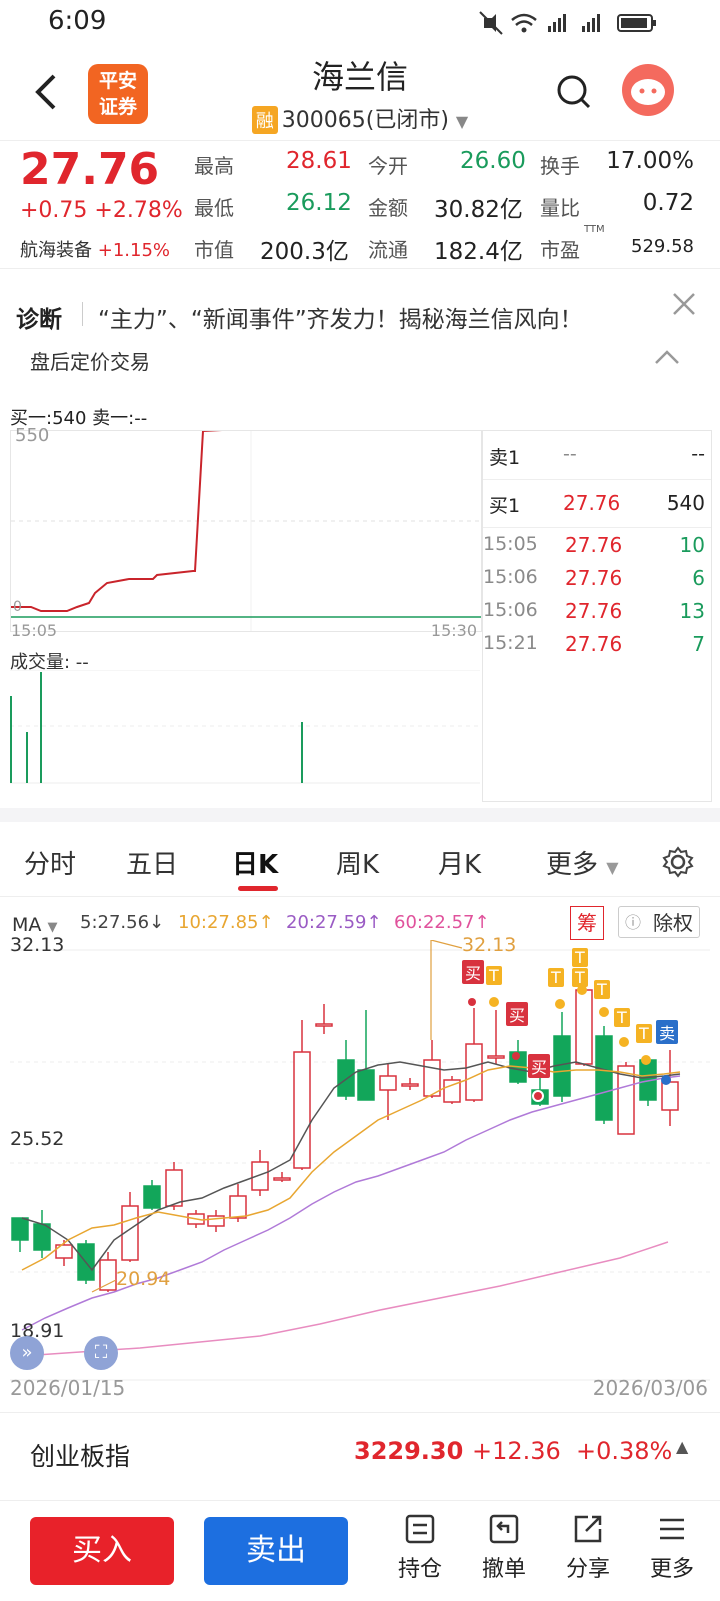 Image resolution: width=720 pixels, height=1601 pixels. I want to click on after-hours-line, so click(246, 528).